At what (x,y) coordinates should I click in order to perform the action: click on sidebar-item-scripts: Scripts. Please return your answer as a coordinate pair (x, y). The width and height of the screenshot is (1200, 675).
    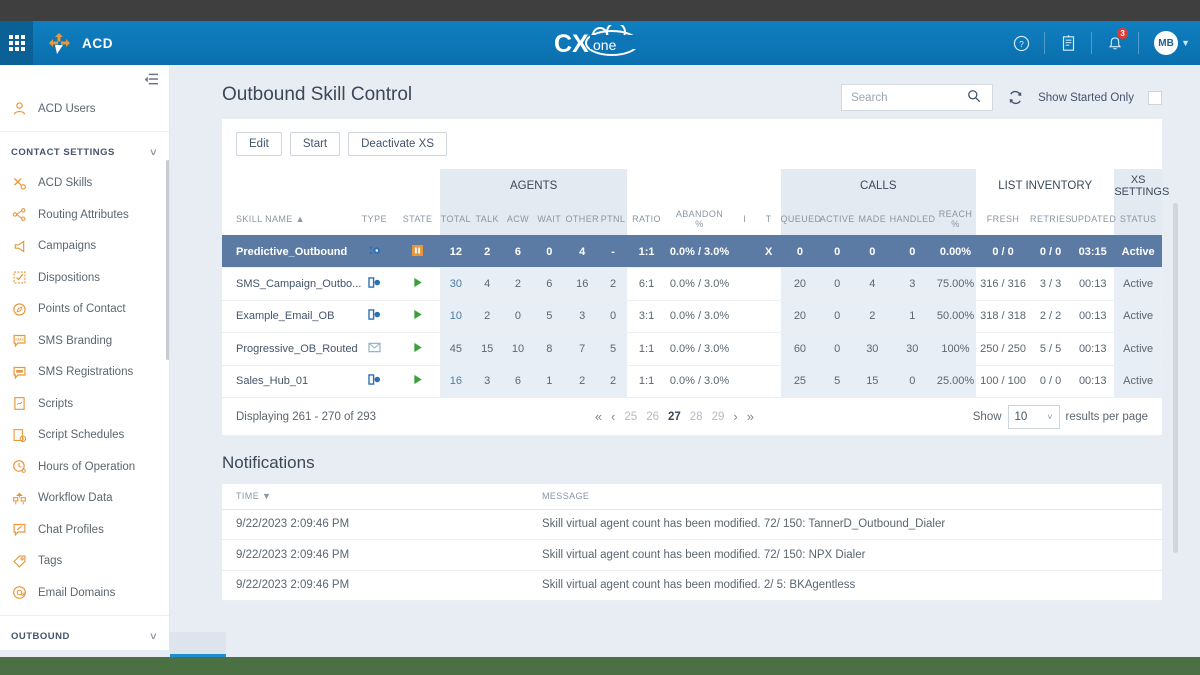
    Looking at the image, I should click on (84, 404).